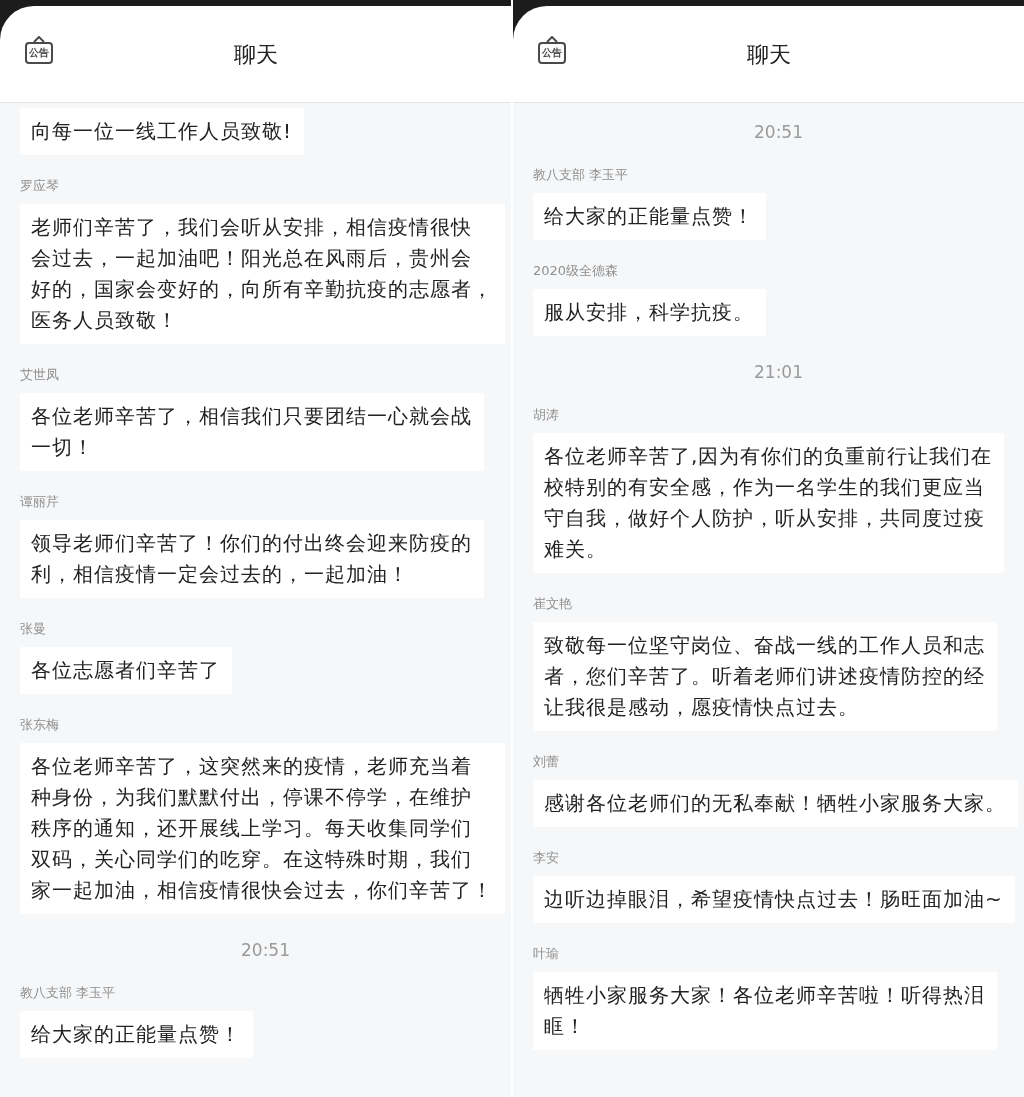 The width and height of the screenshot is (1024, 1097). What do you see at coordinates (262, 274) in the screenshot?
I see `message-text: 老师们辛苦了，我们会听从安排，相信疫情很快 会过去，一起加油吧！阳光总在风雨后，贵州会 好的，国家会变好的，向所有辛勤抗疫的志愿者， 医务人员致敬！` at bounding box center [262, 274].